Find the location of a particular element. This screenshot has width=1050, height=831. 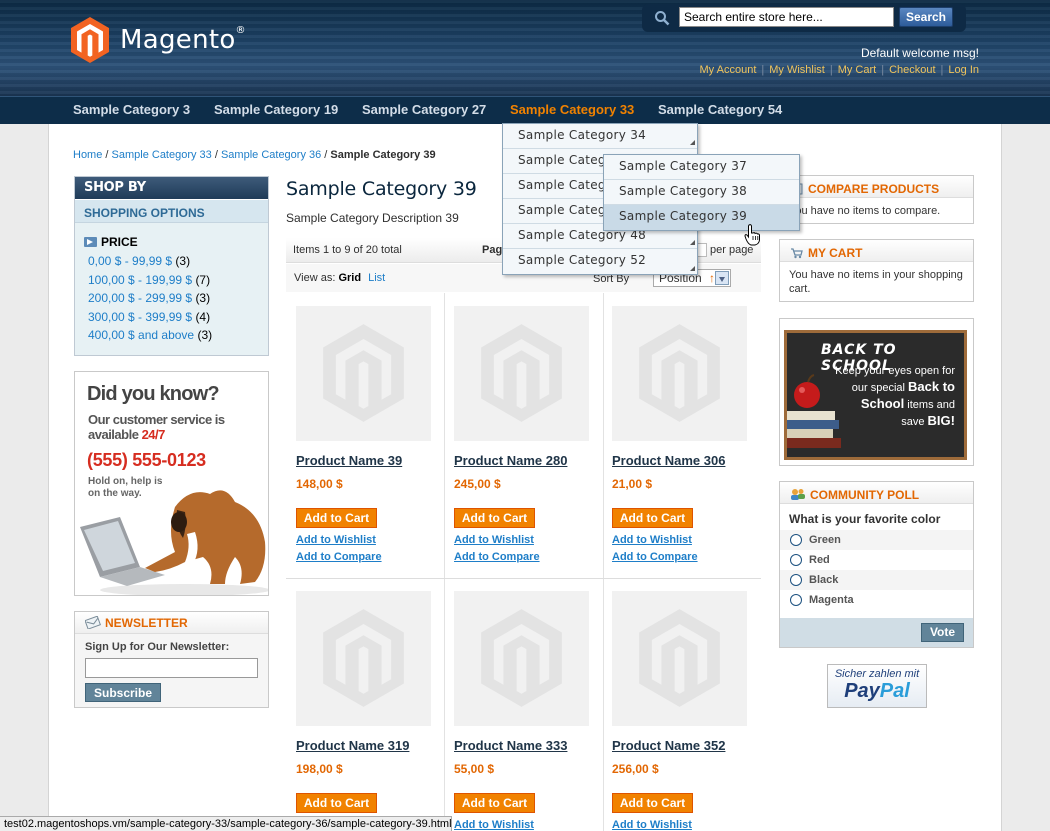

dropdown-item-label: Sample Category 37 is located at coordinates (683, 166).